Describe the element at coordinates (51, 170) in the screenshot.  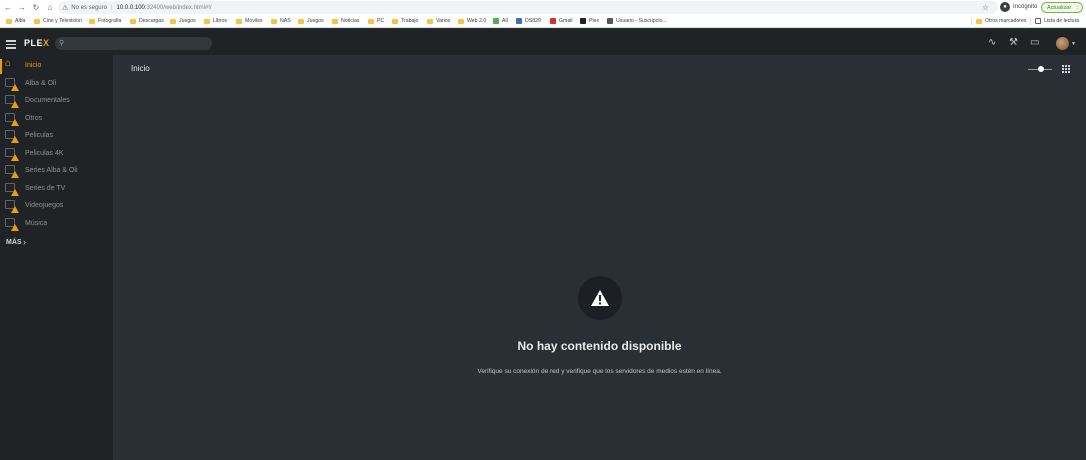
I see `sidebar-item-label: Series Alba & Oli` at that location.